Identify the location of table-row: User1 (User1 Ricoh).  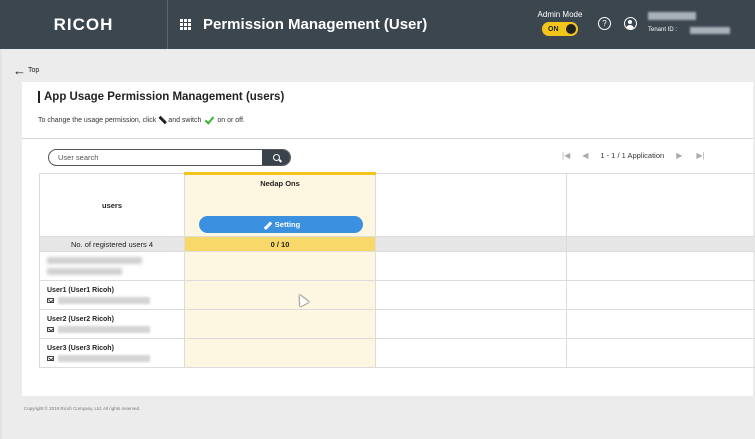
(397, 295).